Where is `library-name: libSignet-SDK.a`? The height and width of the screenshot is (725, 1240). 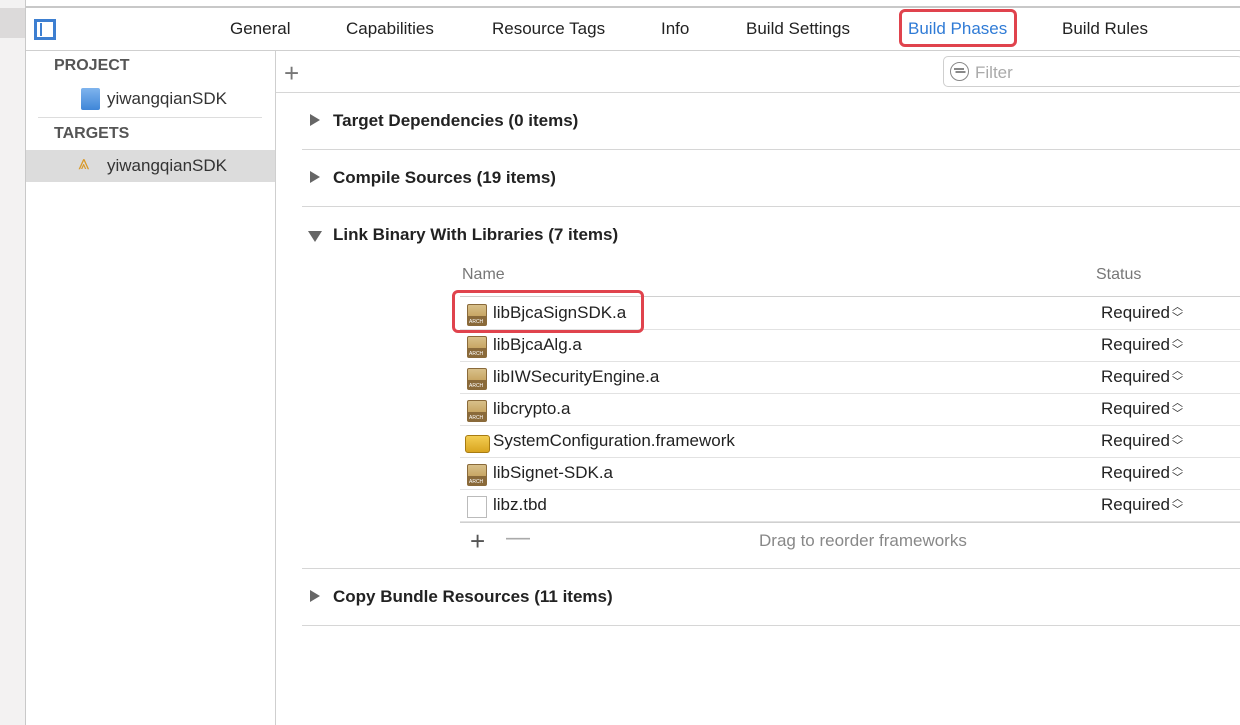 library-name: libSignet-SDK.a is located at coordinates (553, 472).